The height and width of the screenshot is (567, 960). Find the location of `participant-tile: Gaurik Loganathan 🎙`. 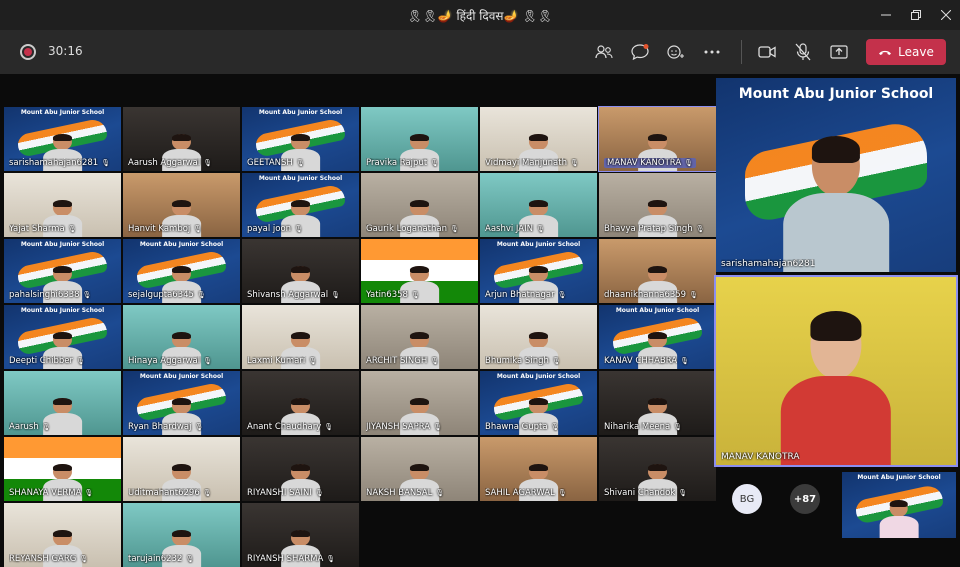

participant-tile: Gaurik Loganathan 🎙 is located at coordinates (419, 205).